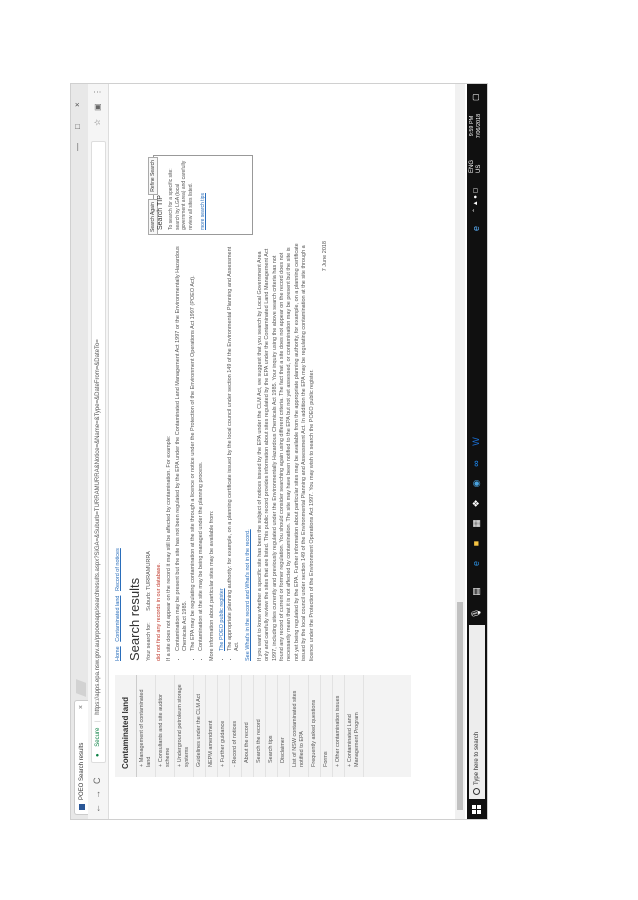 This screenshot has height=900, width=638. I want to click on search-buttons: Search Again Refine Search, so click(149, 195).